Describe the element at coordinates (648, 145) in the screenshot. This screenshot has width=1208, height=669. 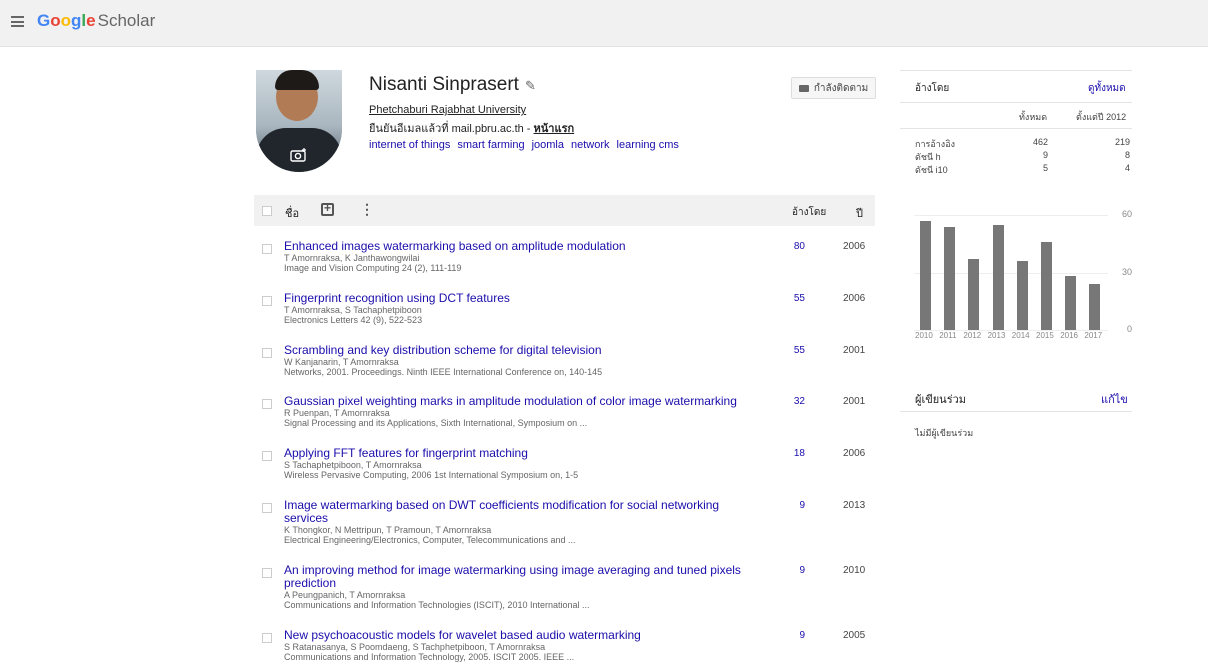
I see `interest-link: learning cms` at that location.